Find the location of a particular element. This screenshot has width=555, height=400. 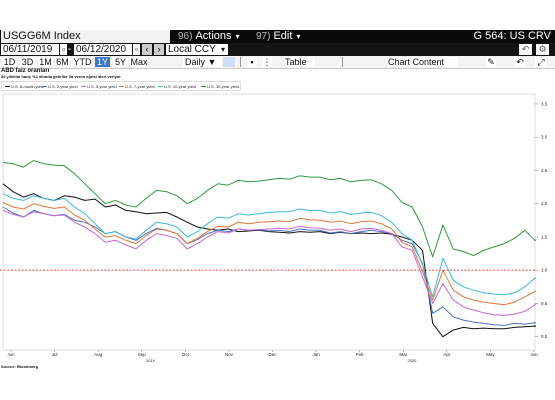

x-year-label: 2019 is located at coordinates (151, 360).